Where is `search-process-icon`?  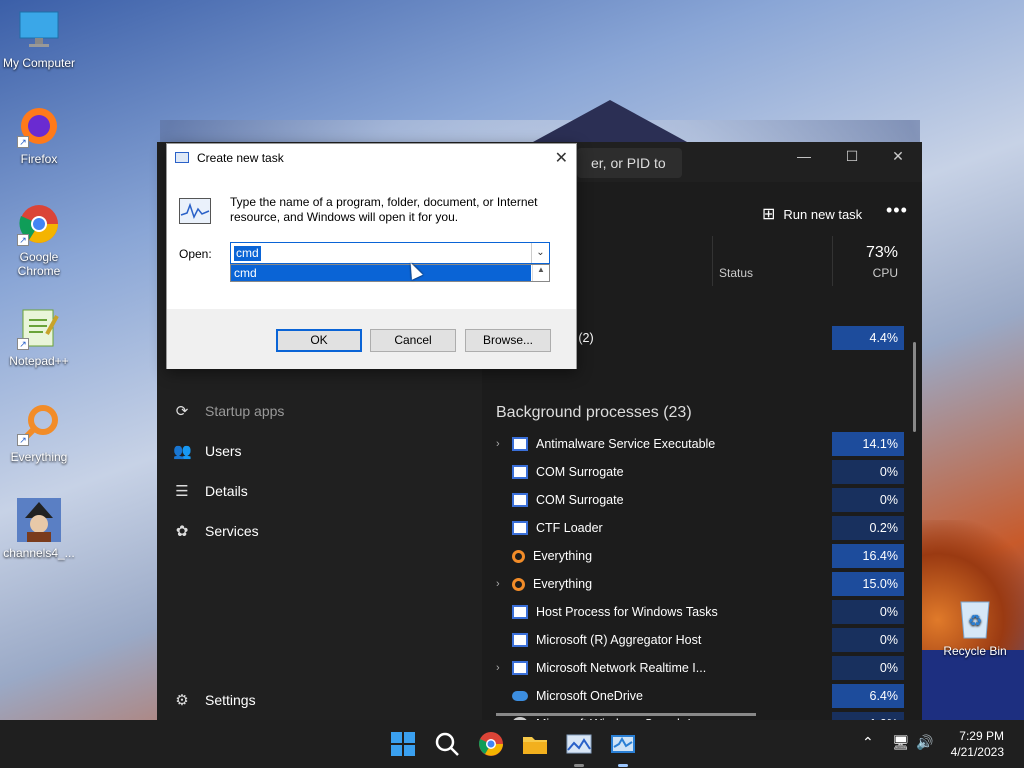 search-process-icon is located at coordinates (518, 584).